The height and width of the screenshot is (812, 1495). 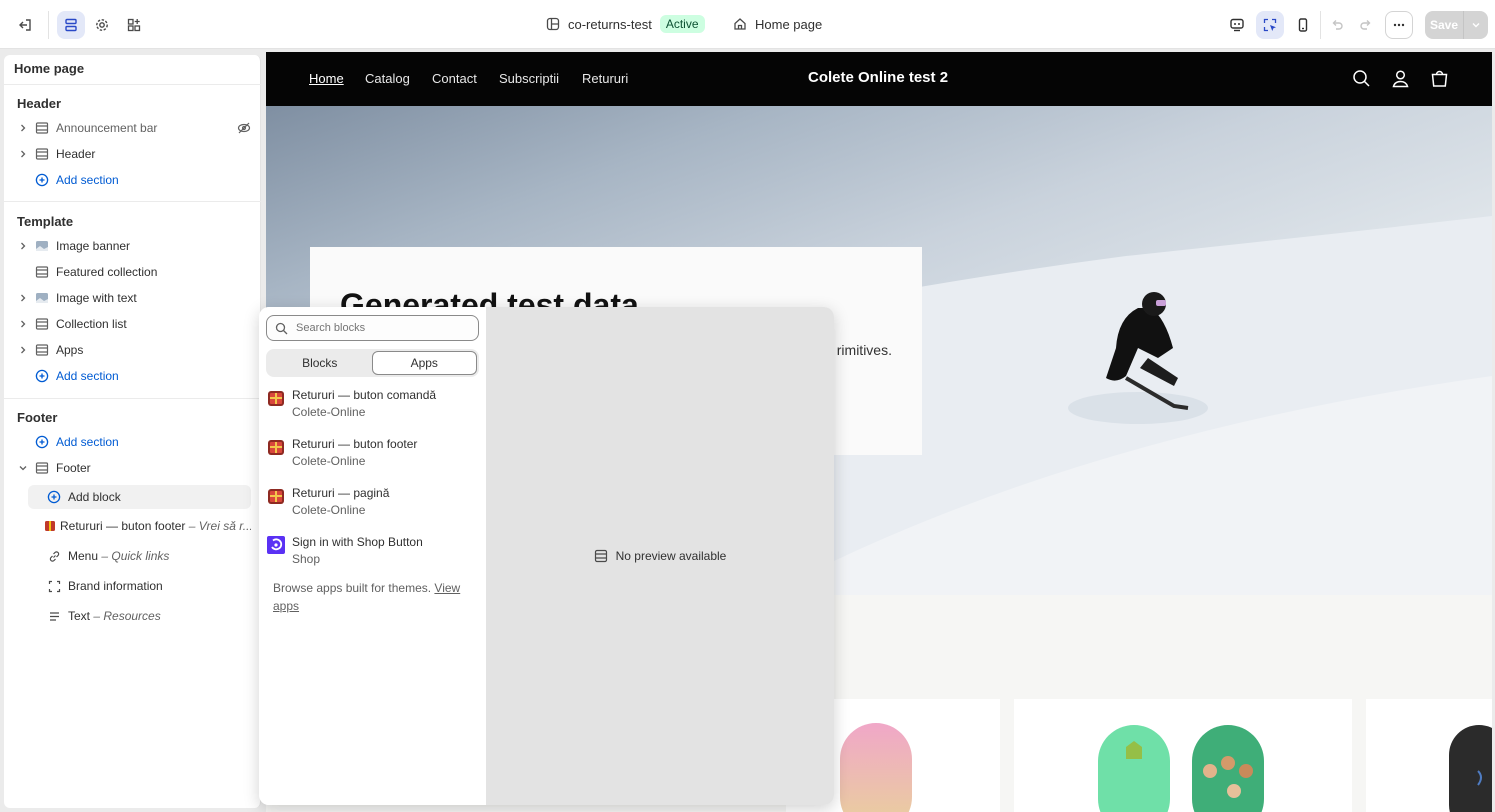 I want to click on block-item-text: Text – Resources, so click(x=139, y=616).